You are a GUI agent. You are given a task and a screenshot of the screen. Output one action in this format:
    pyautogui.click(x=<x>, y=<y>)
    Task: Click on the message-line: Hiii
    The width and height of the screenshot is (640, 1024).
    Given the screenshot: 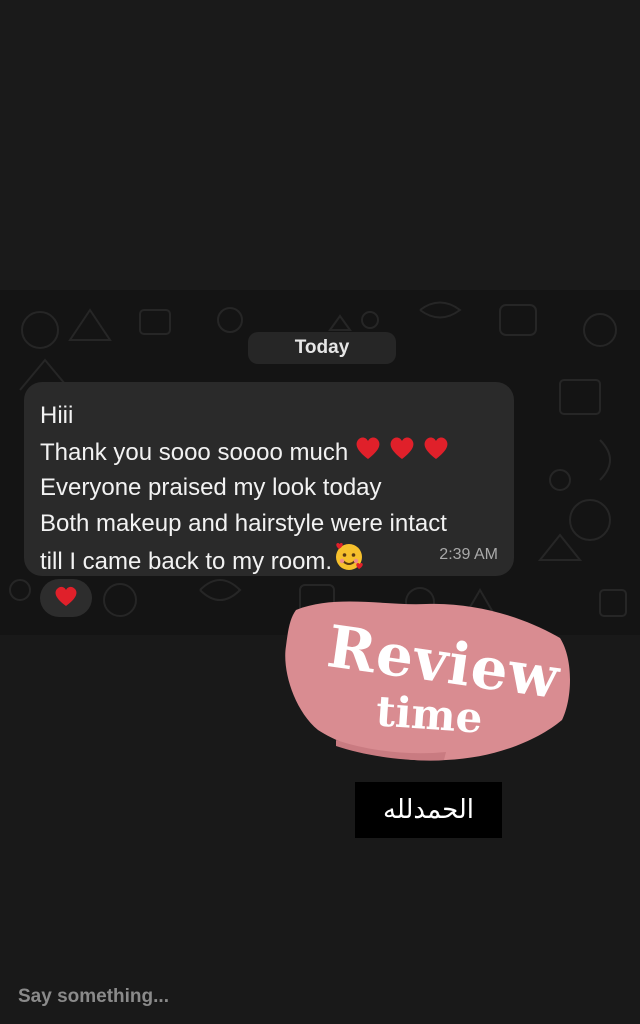 What is the action you would take?
    pyautogui.click(x=57, y=415)
    